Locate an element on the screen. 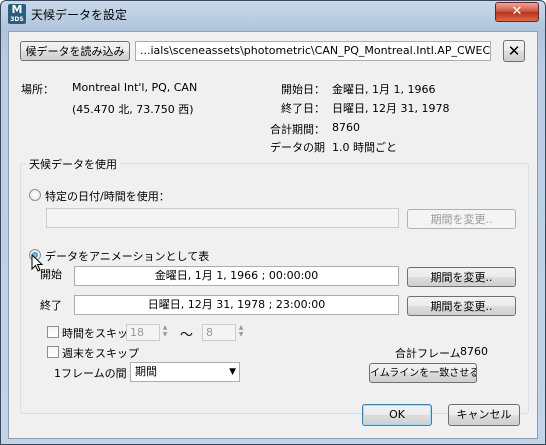 The width and height of the screenshot is (546, 445). location-coords: (45.470 北, 73.750 西) is located at coordinates (133, 109).